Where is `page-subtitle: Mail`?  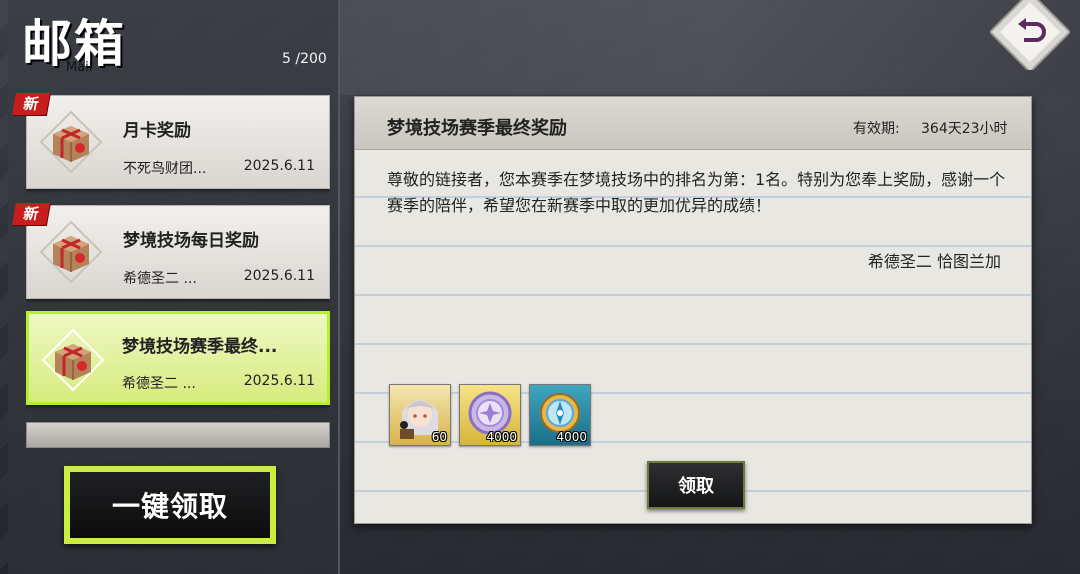
page-subtitle: Mail is located at coordinates (79, 67).